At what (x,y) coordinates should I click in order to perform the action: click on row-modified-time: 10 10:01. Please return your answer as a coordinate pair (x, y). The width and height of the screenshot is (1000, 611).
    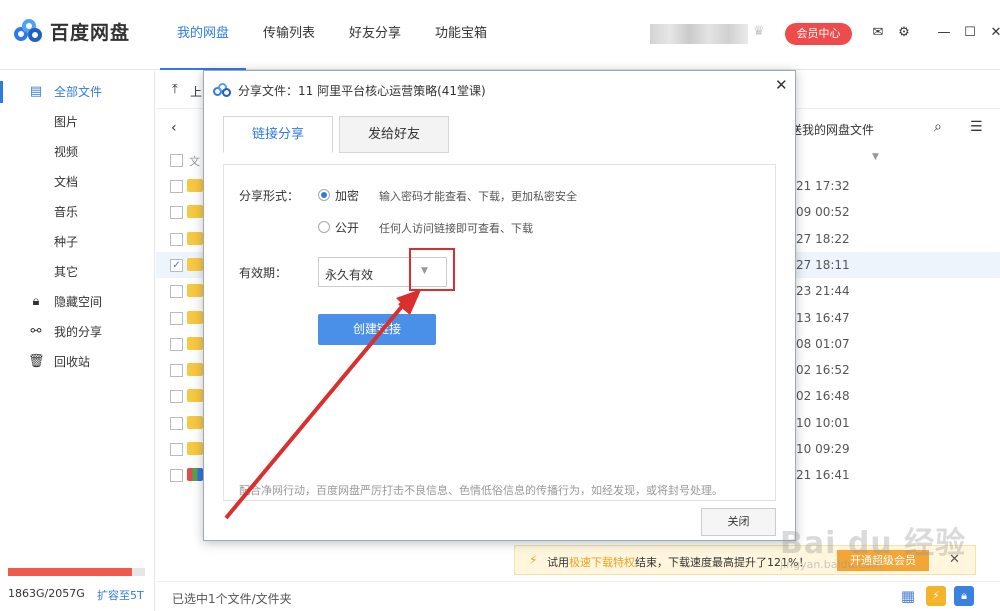
    Looking at the image, I should click on (823, 422).